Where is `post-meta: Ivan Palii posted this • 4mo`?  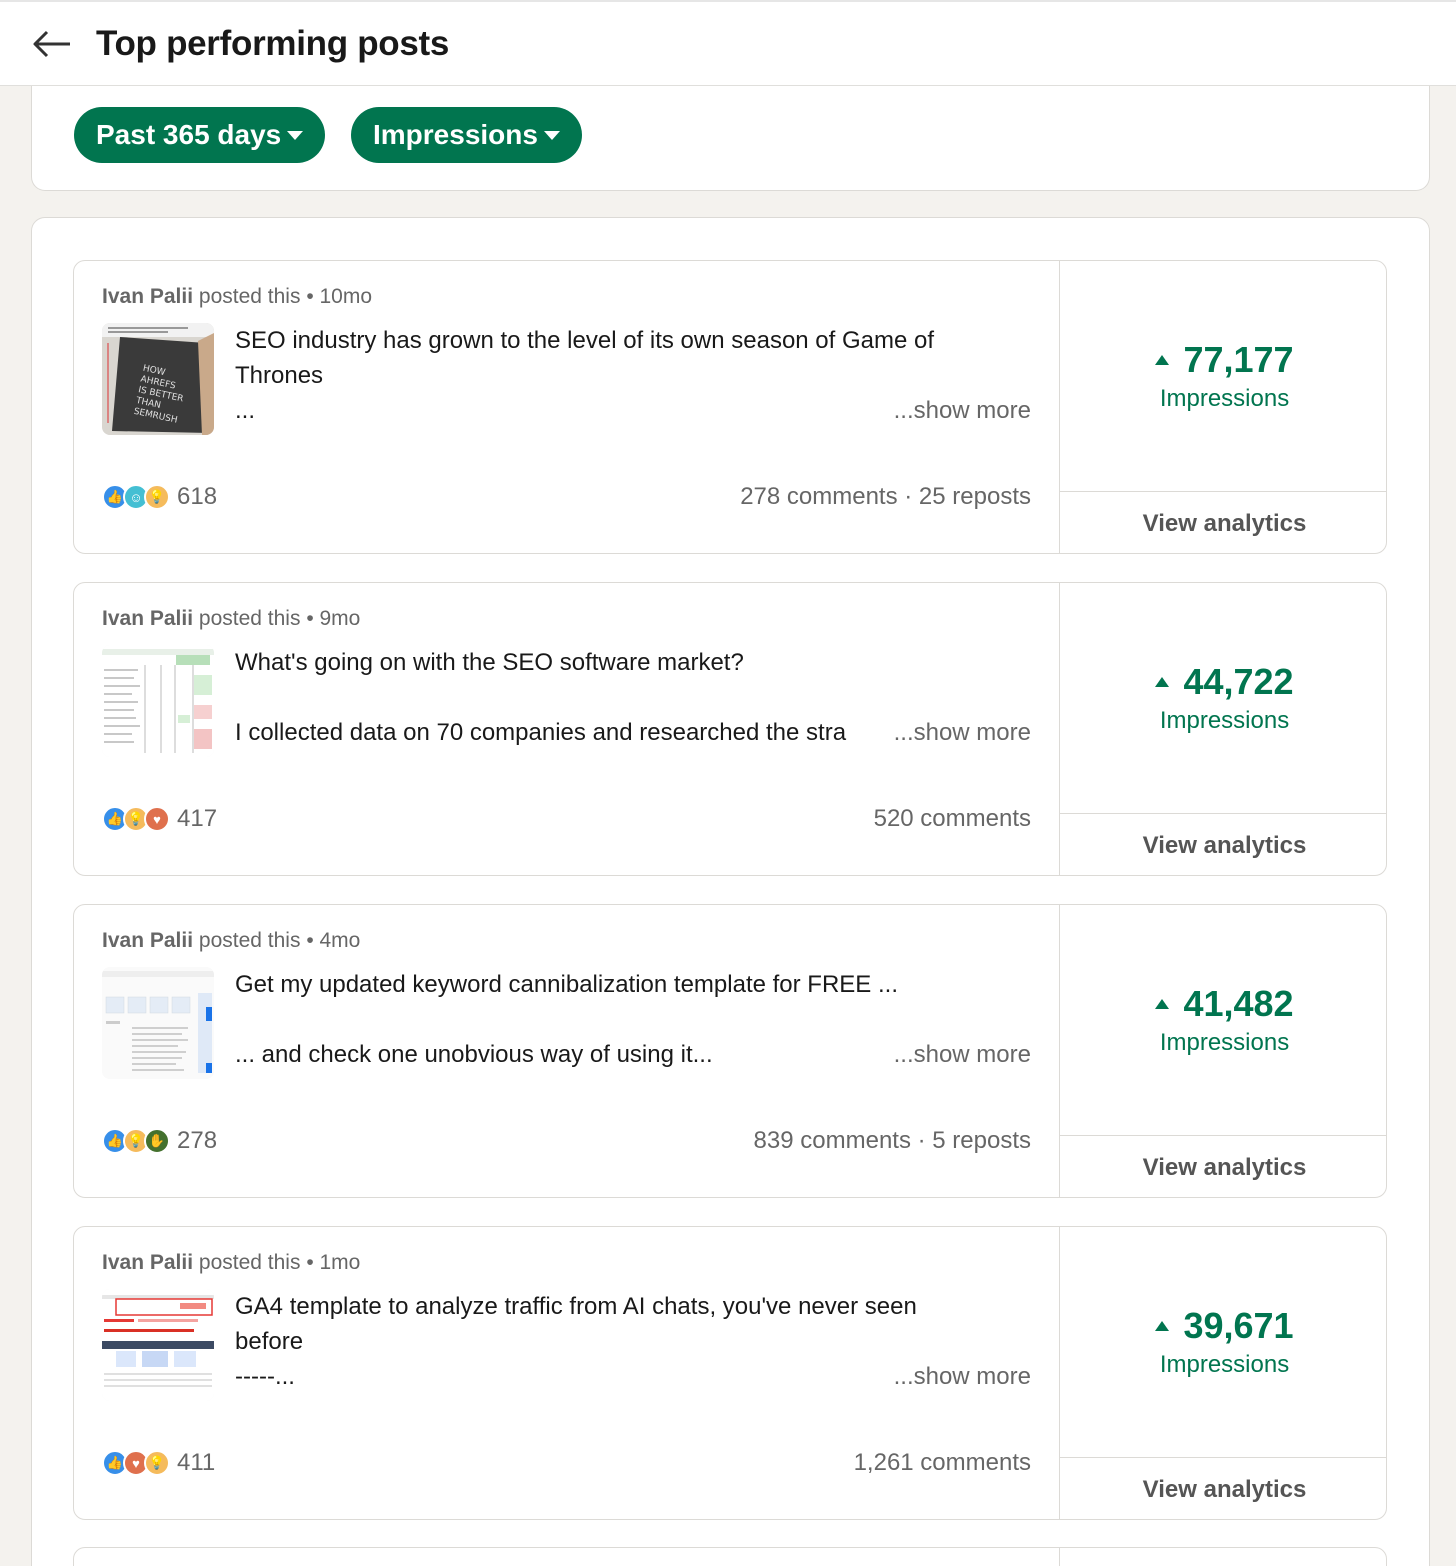
post-meta: Ivan Palii posted this • 4mo is located at coordinates (231, 941).